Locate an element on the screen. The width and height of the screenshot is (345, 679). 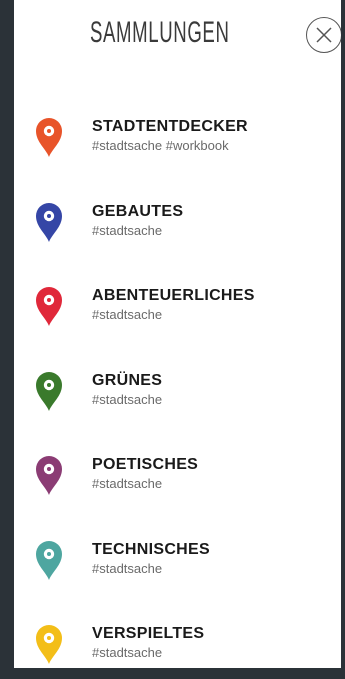
collection-text: GEBAUTES #stadtsache is located at coordinates (137, 221).